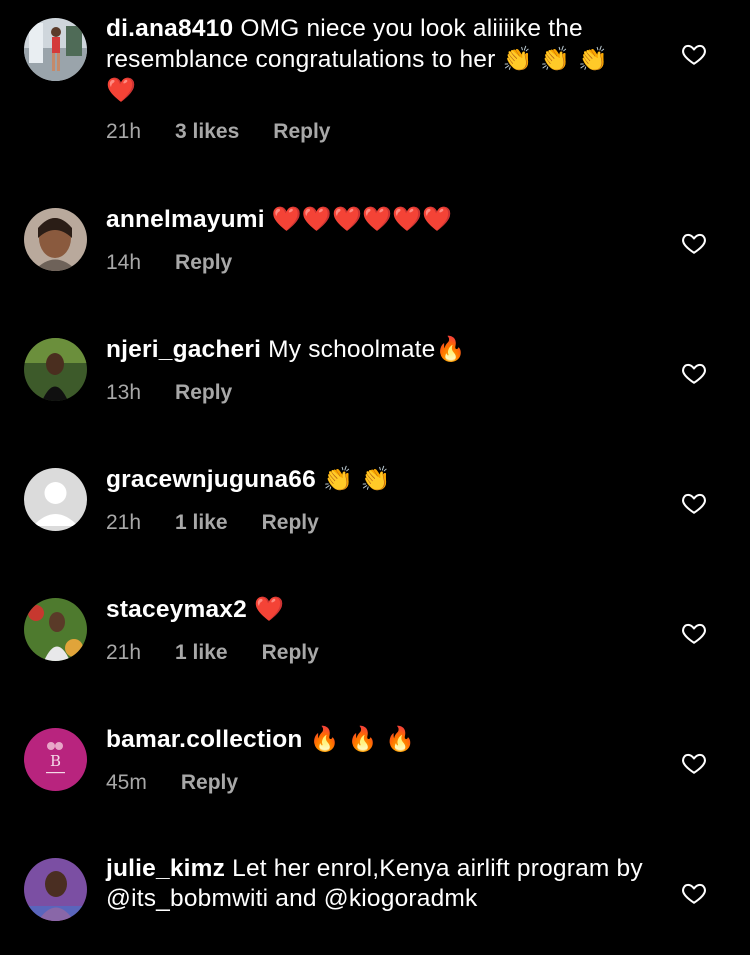  What do you see at coordinates (352, 349) in the screenshot?
I see `comment-text: My schoolmate` at bounding box center [352, 349].